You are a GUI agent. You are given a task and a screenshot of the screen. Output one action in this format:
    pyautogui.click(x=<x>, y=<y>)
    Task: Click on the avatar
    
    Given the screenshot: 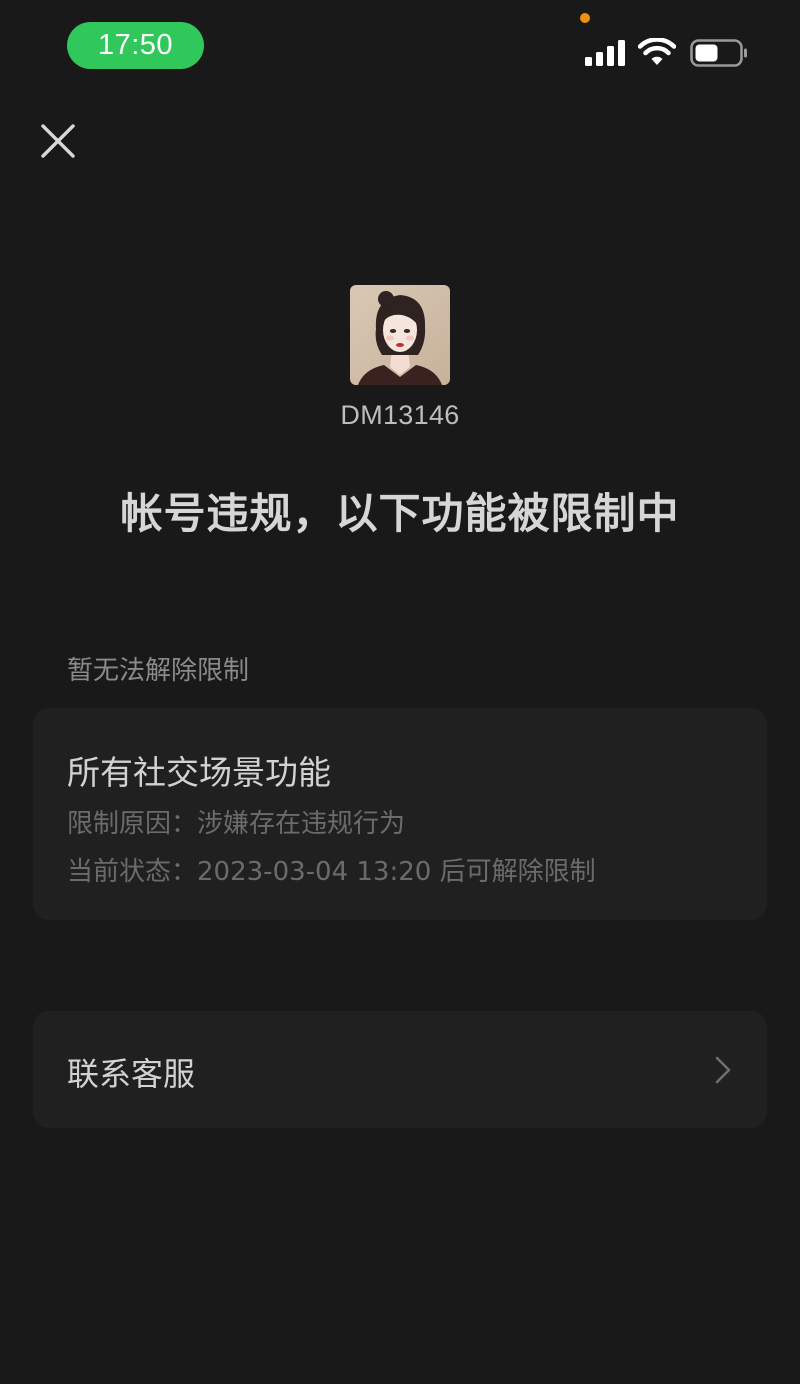 What is the action you would take?
    pyautogui.click(x=400, y=335)
    